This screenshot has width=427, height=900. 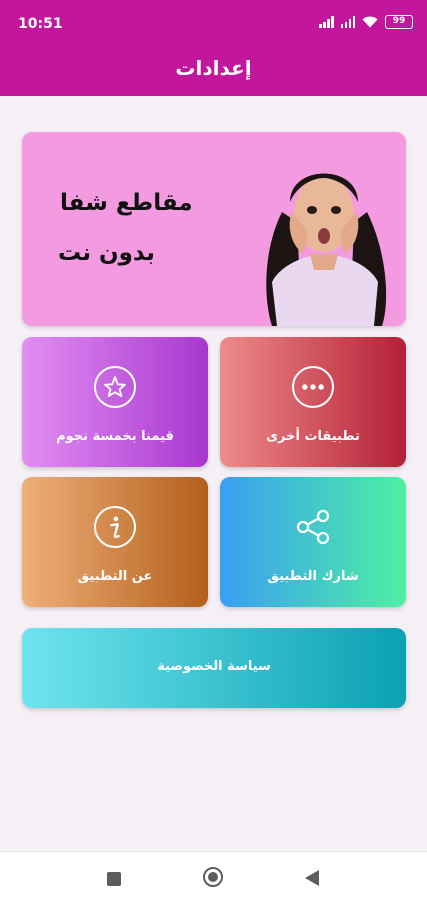 What do you see at coordinates (370, 22) in the screenshot?
I see `wifi-icon` at bounding box center [370, 22].